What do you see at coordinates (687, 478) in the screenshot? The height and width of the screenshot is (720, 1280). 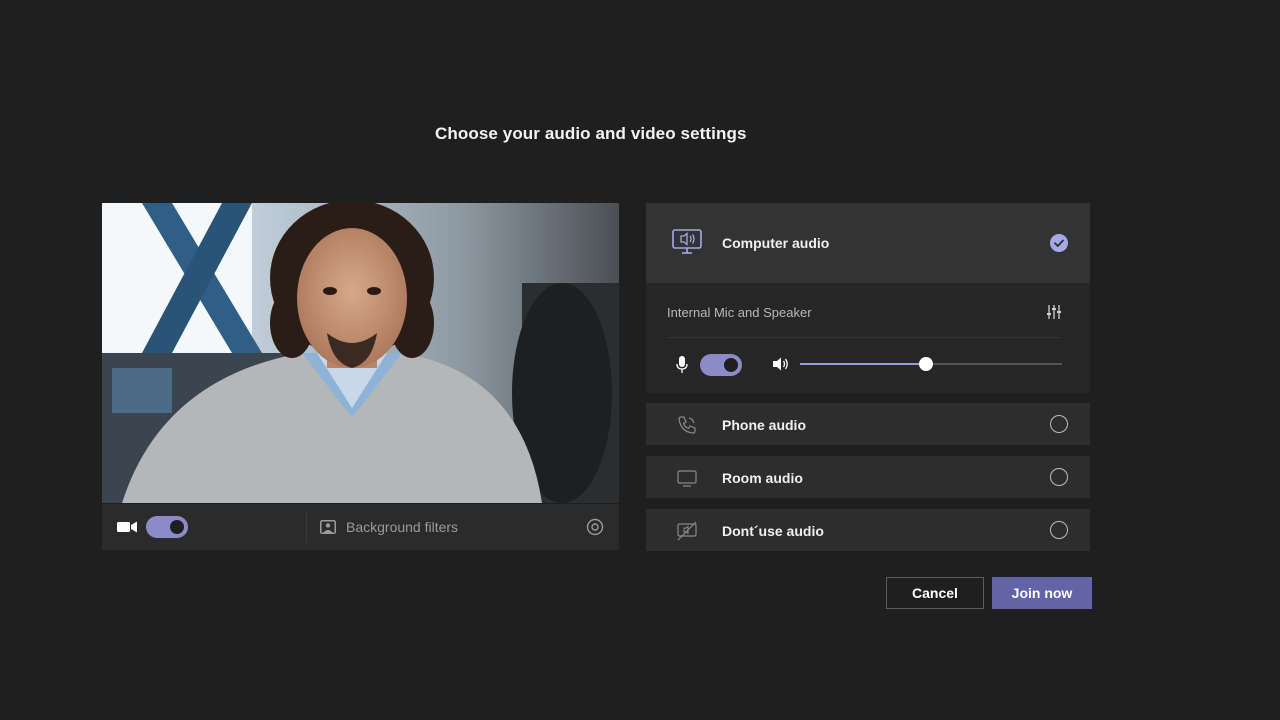 I see `monitor-icon` at bounding box center [687, 478].